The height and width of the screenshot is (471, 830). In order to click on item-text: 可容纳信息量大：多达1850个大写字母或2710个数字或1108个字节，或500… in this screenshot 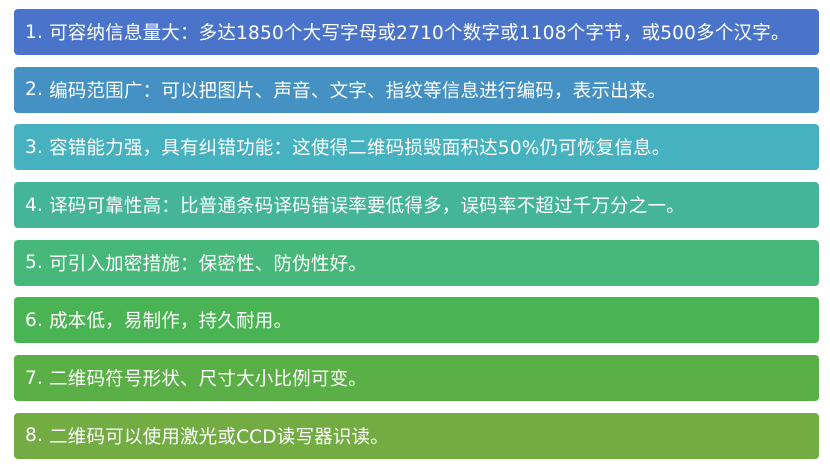, I will do `click(419, 33)`.